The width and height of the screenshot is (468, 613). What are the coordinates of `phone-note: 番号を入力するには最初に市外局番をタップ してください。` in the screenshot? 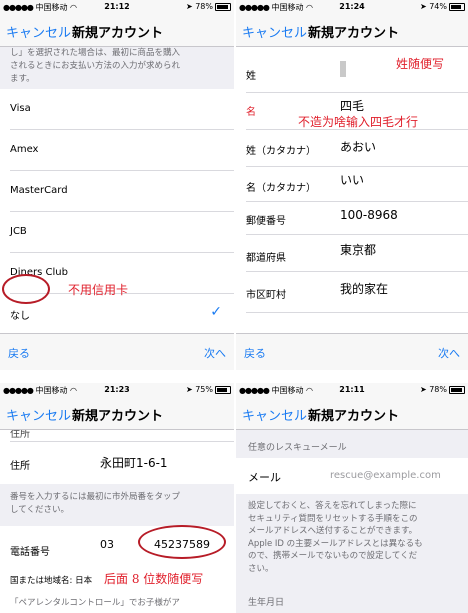 It's located at (117, 505).